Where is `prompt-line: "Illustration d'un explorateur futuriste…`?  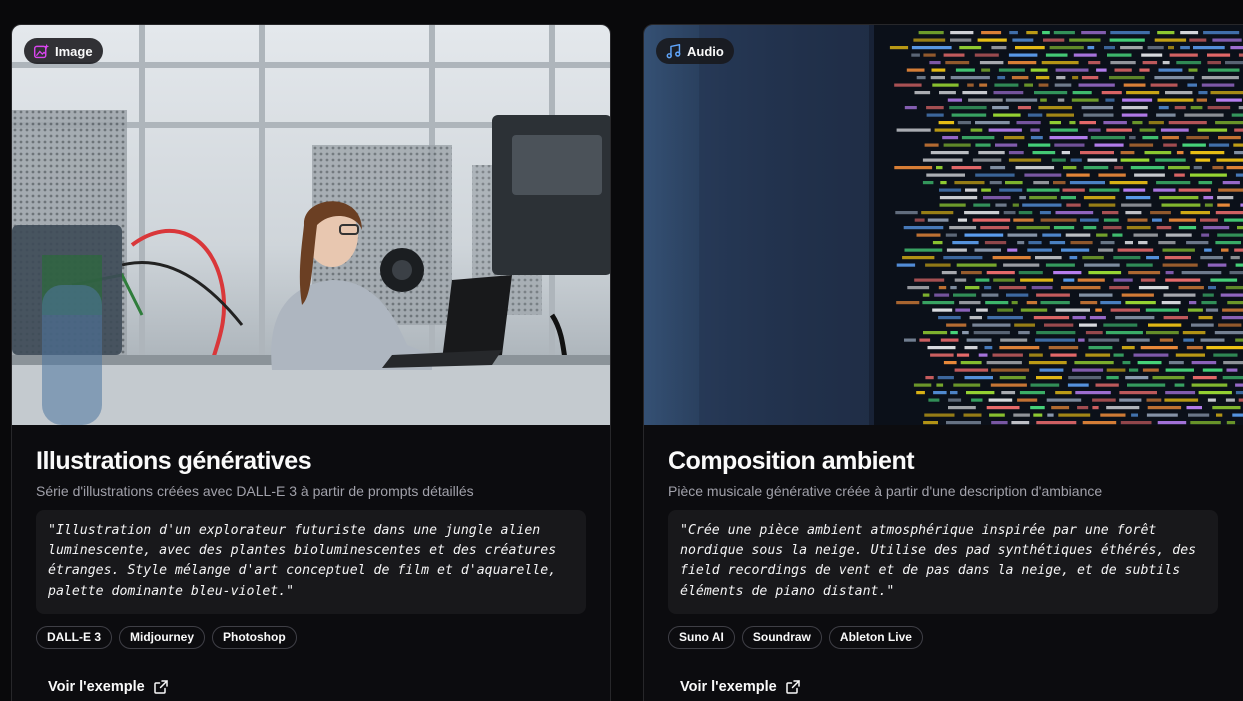
prompt-line: "Illustration d'un explorateur futuriste… is located at coordinates (294, 530).